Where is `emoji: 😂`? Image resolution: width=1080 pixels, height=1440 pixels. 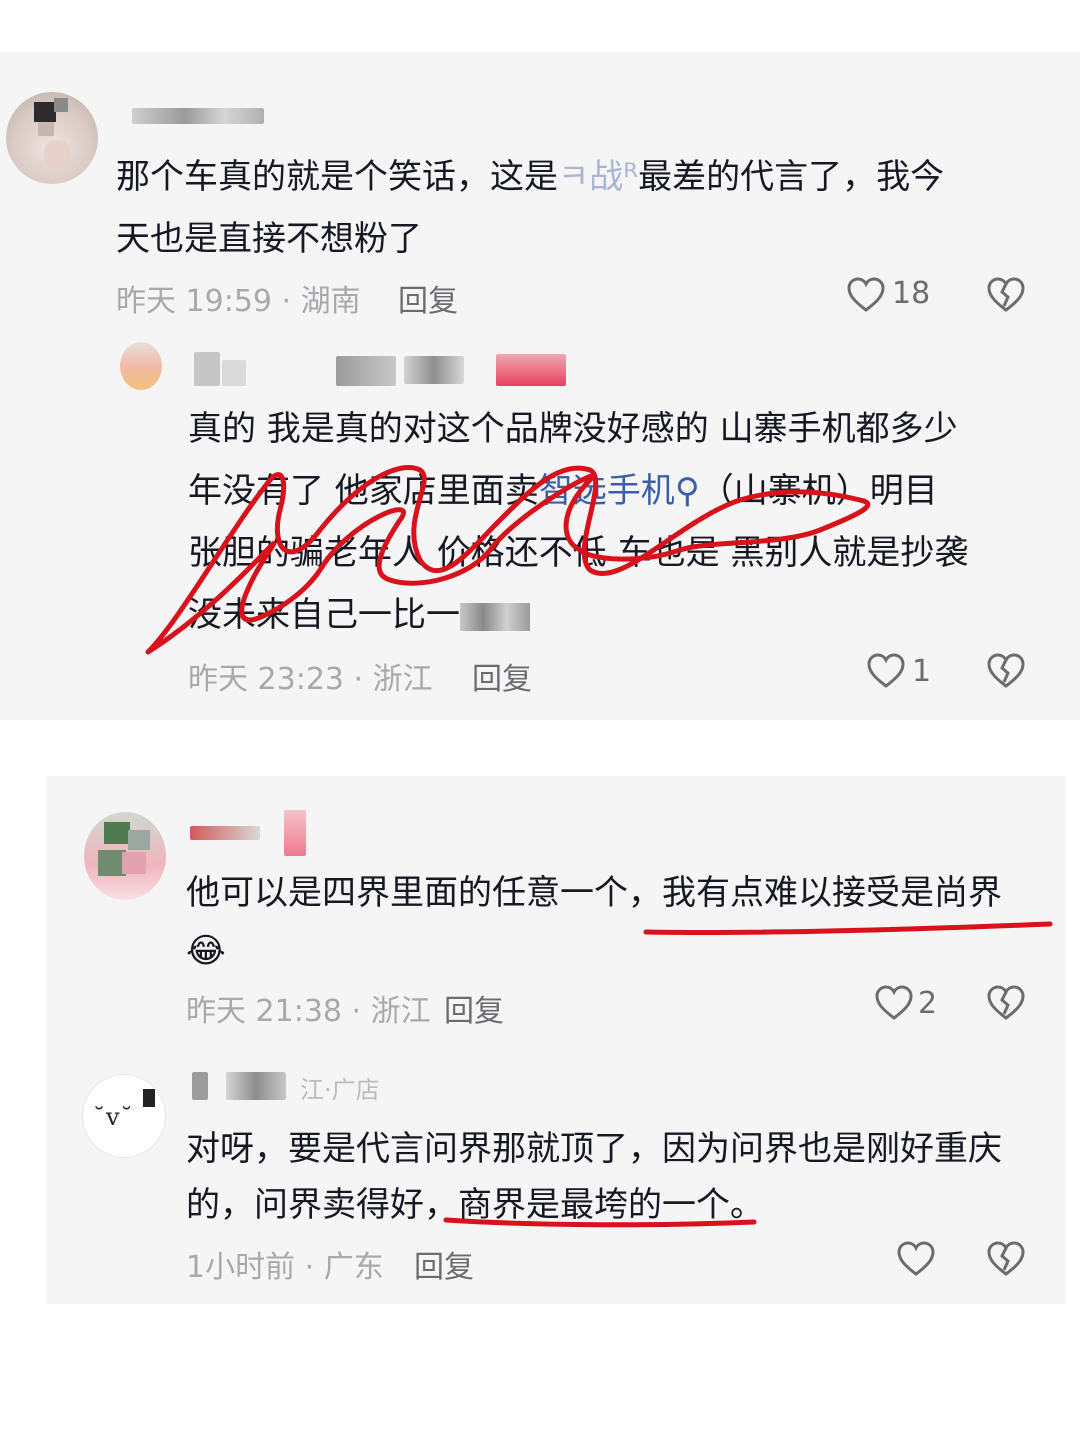
emoji: 😂 is located at coordinates (206, 951).